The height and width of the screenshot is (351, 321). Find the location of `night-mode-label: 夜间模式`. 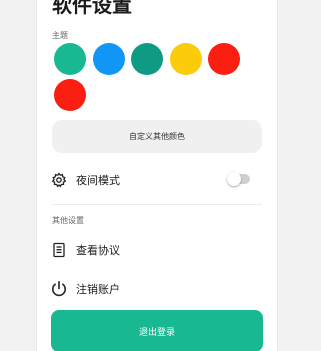

night-mode-label: 夜间模式 is located at coordinates (98, 180).